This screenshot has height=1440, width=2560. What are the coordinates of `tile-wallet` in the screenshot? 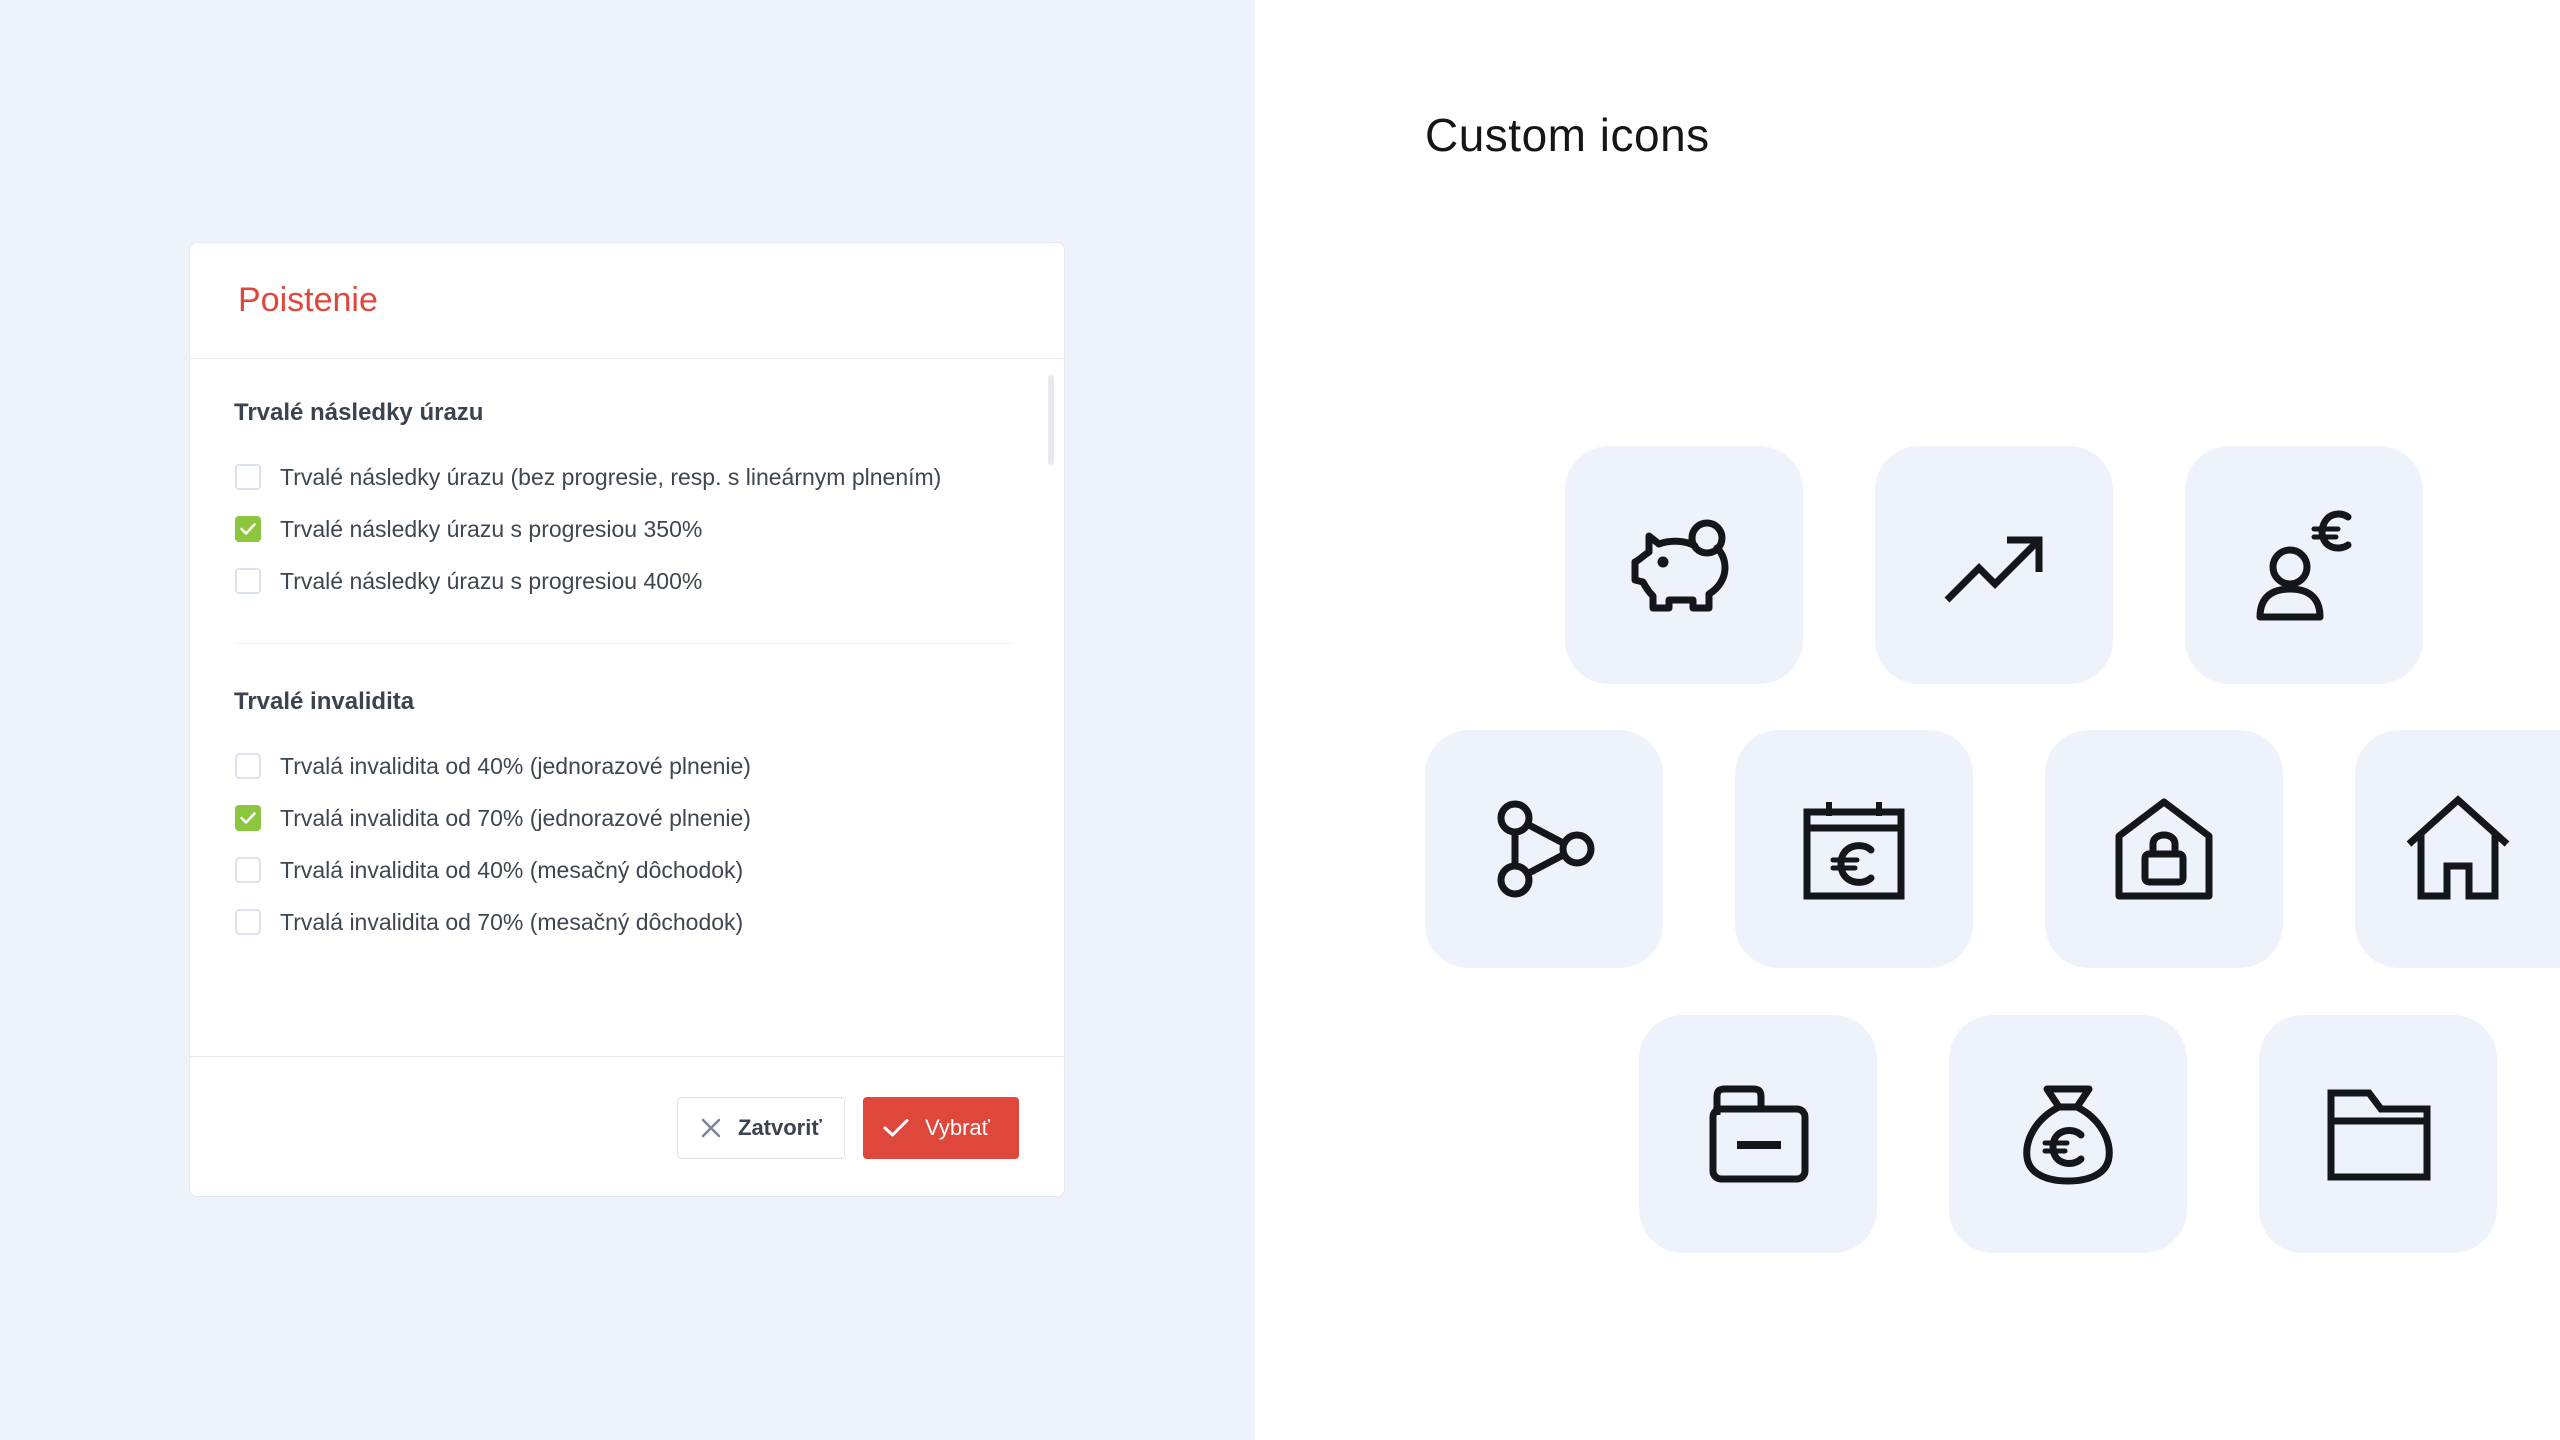 It's located at (1758, 1134).